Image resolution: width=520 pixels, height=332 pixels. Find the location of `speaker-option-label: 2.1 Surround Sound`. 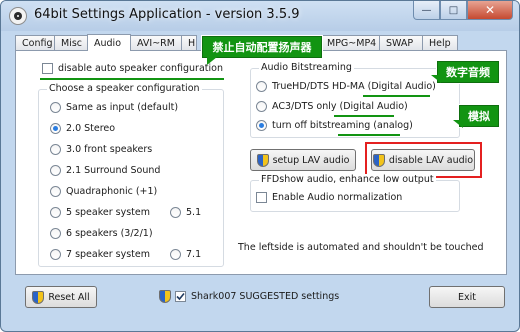

speaker-option-label: 2.1 Surround Sound is located at coordinates (113, 170).